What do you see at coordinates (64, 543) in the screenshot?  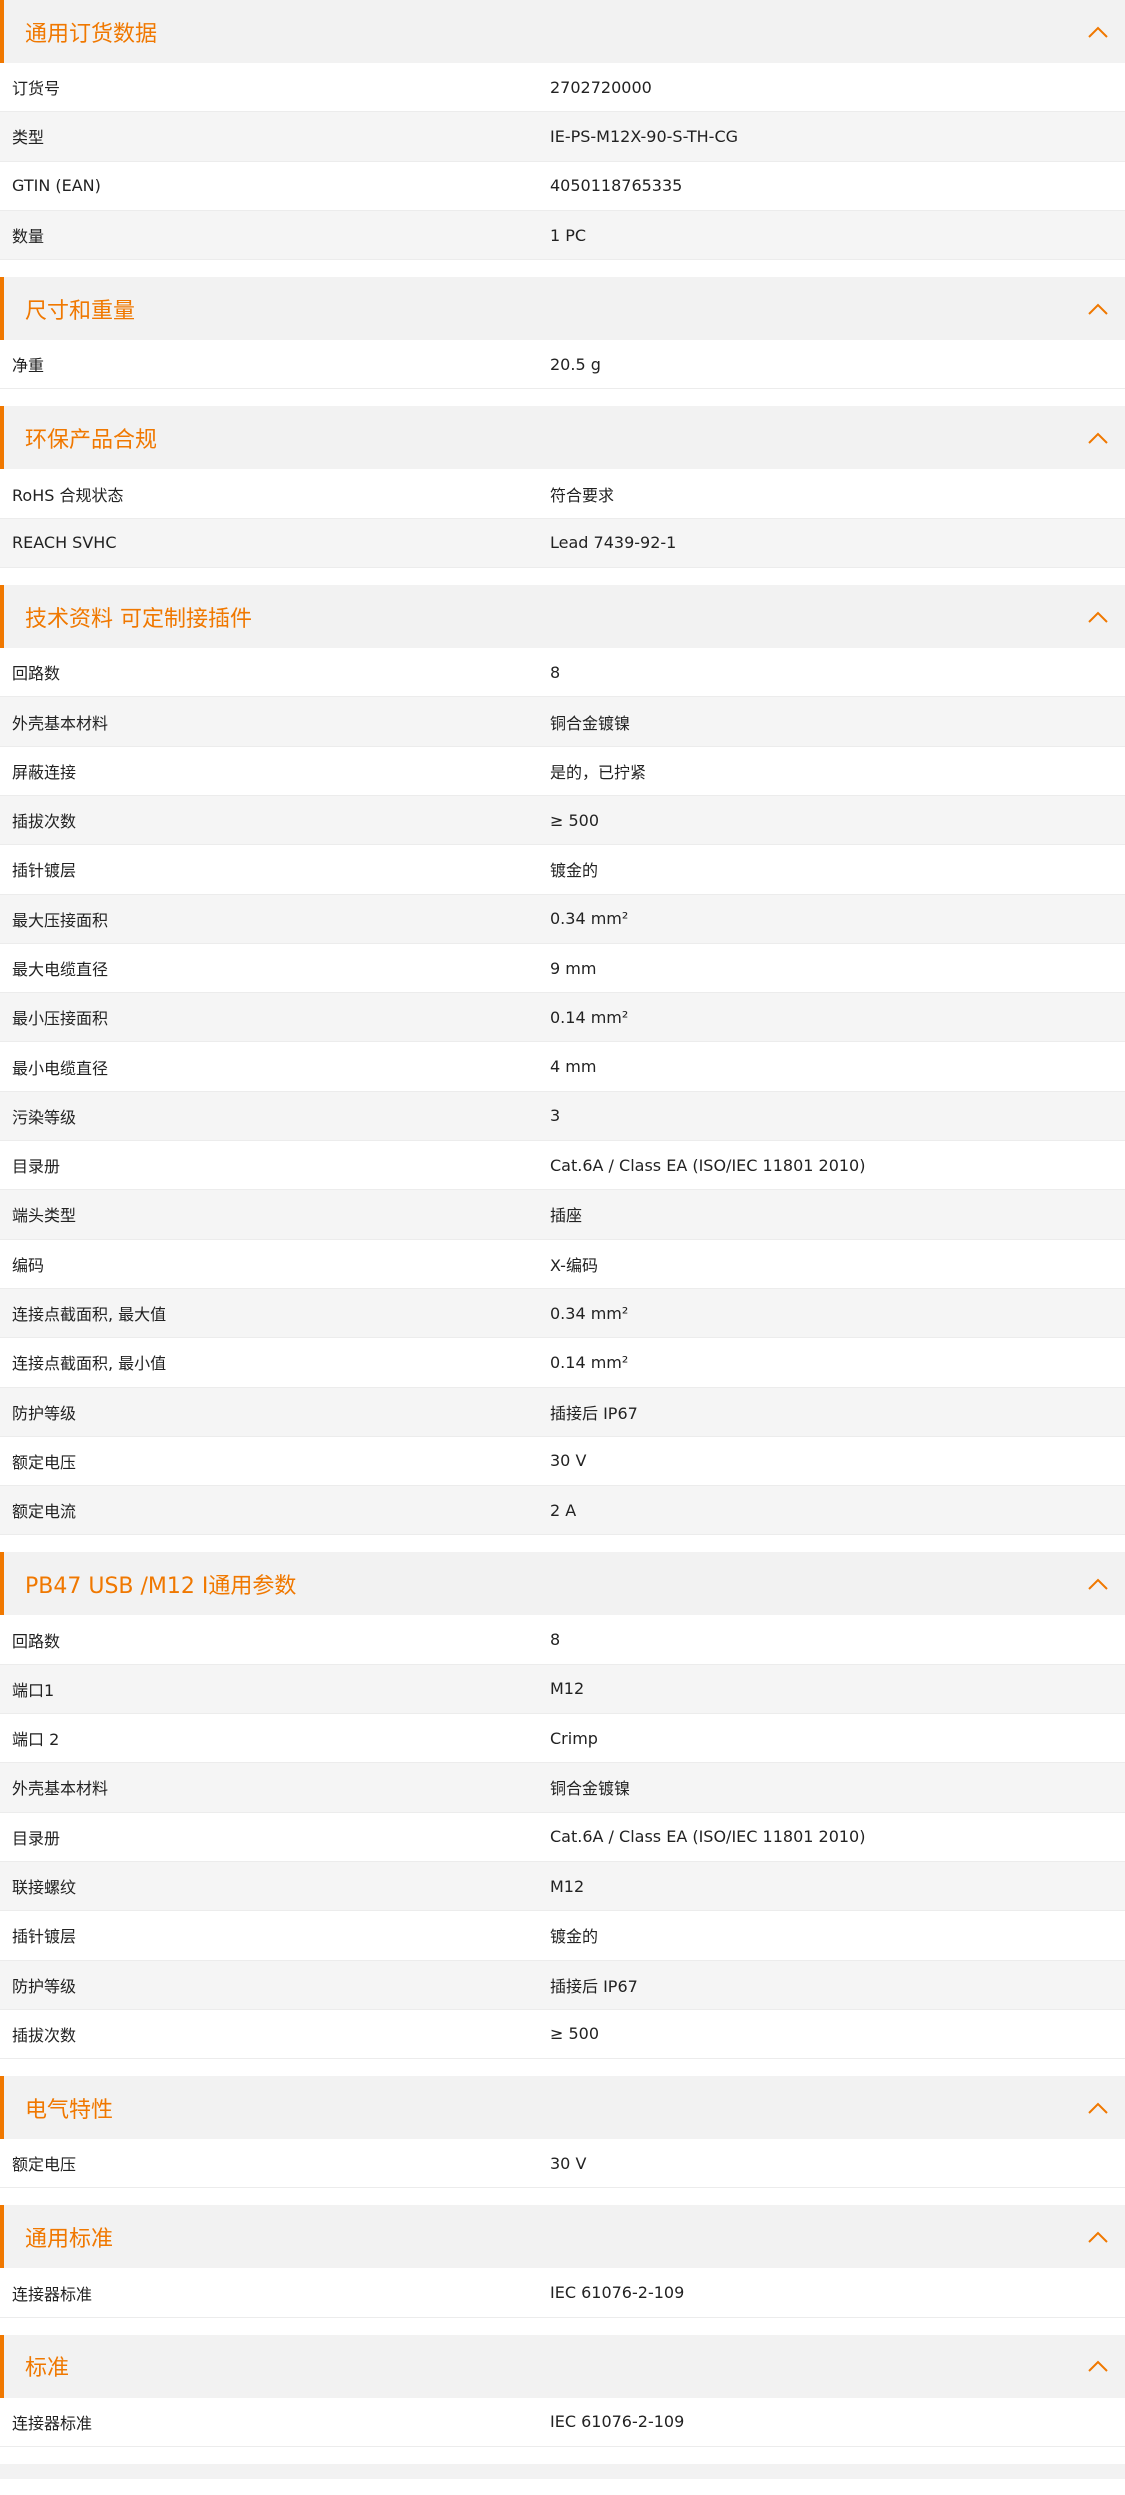 I see `spec-label: REACH SVHC` at bounding box center [64, 543].